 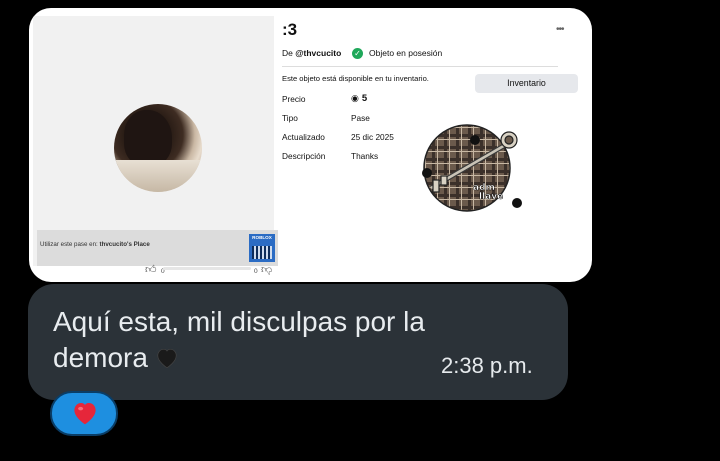 What do you see at coordinates (312, 53) in the screenshot?
I see `creator-line: De @thvcucito` at bounding box center [312, 53].